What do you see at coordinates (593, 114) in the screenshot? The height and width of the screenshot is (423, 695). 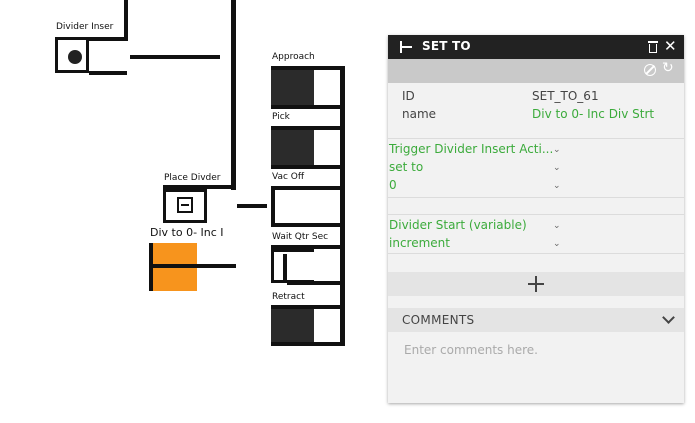 I see `name-value: Div to 0- Inc Div Strt` at bounding box center [593, 114].